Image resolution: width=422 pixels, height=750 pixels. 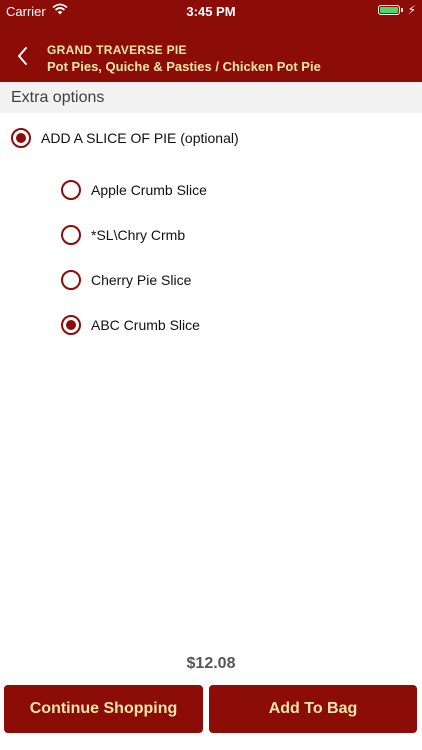 What do you see at coordinates (313, 709) in the screenshot?
I see `add-to-bag-button: Add To Bag` at bounding box center [313, 709].